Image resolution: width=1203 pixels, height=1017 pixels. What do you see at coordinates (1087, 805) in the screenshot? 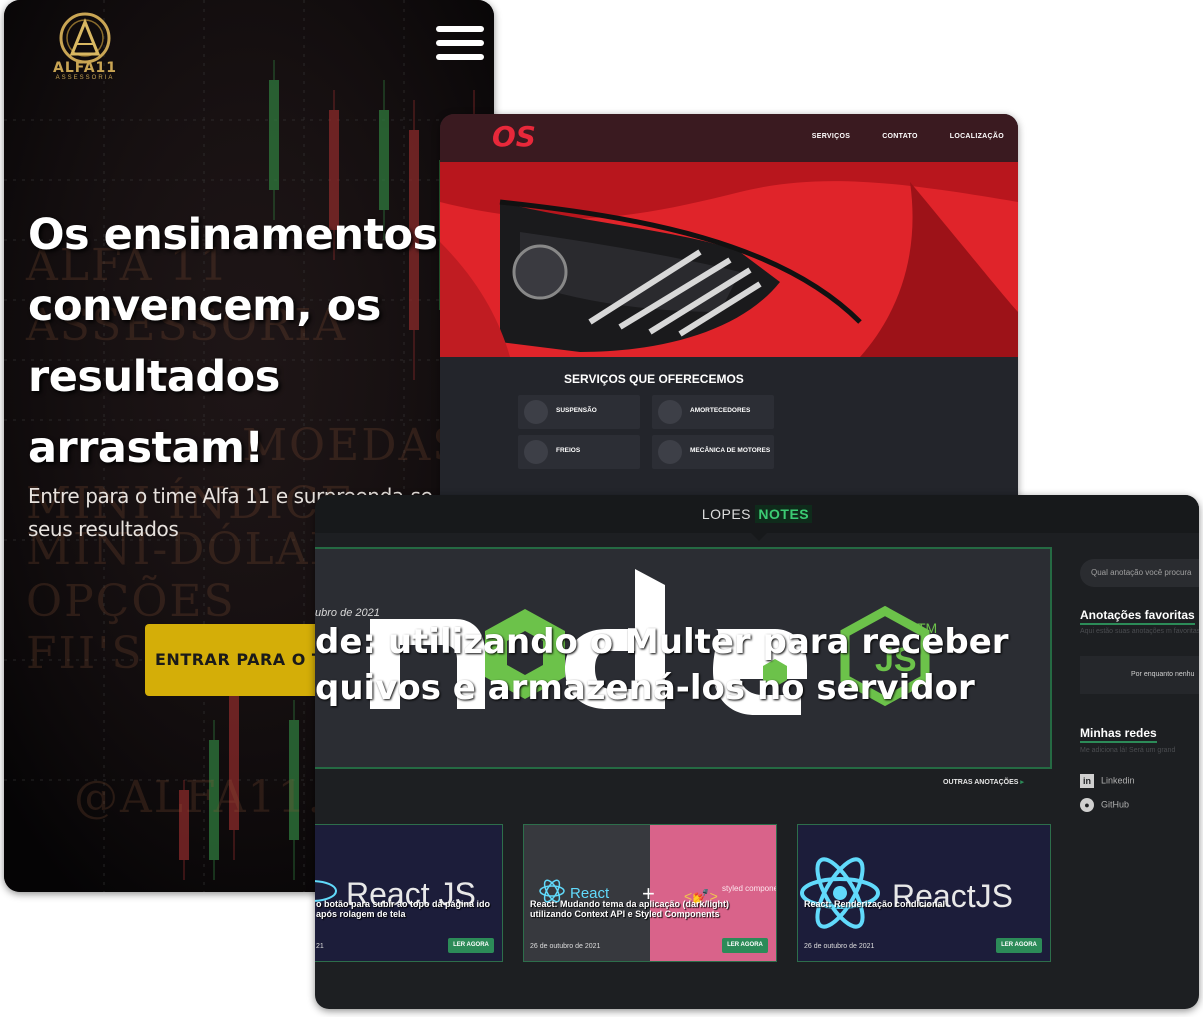
I see `github-icon: ●` at bounding box center [1087, 805].